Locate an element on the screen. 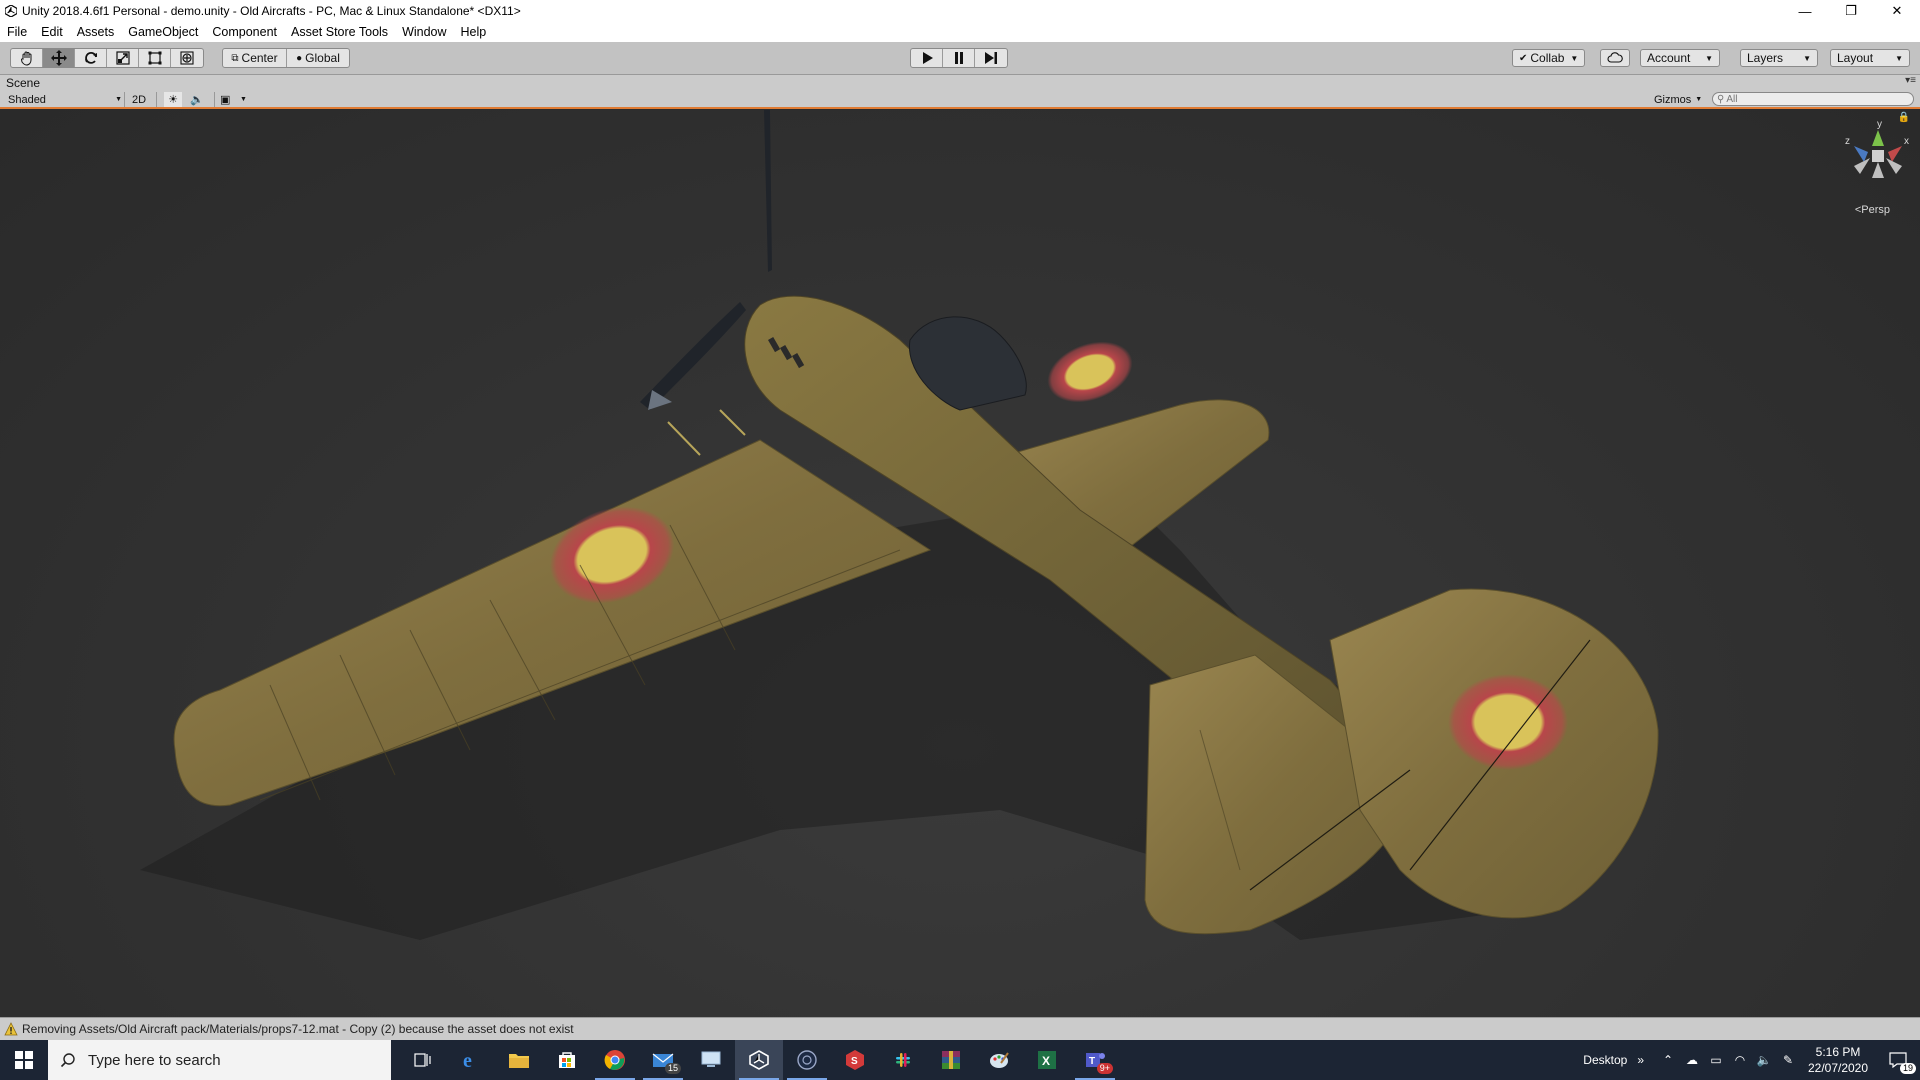 The height and width of the screenshot is (1080, 1920). scene-tab: Scene is located at coordinates (20, 83).